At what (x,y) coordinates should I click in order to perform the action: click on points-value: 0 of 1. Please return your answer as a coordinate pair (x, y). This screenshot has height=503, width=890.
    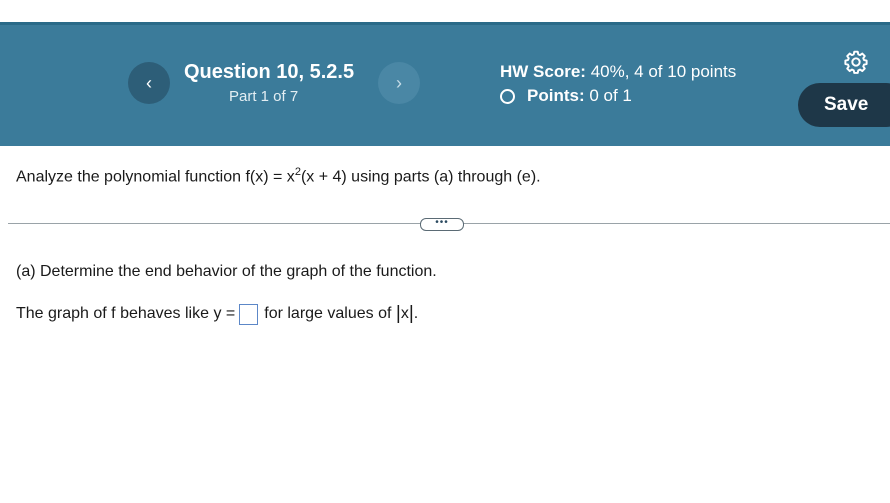
    Looking at the image, I should click on (610, 95).